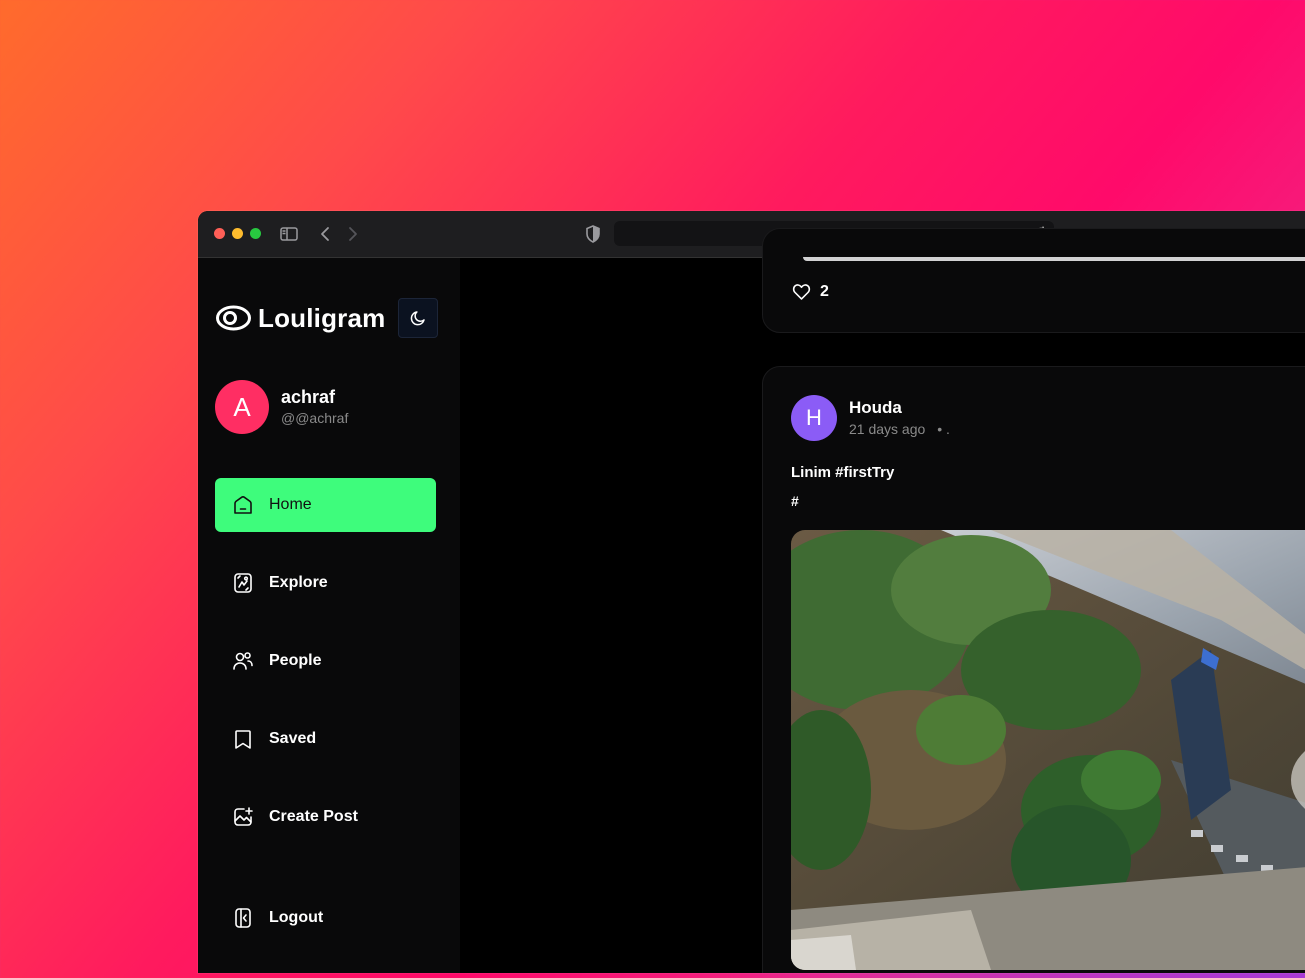 The image size is (1305, 978). I want to click on logout-area: Logout, so click(325, 930).